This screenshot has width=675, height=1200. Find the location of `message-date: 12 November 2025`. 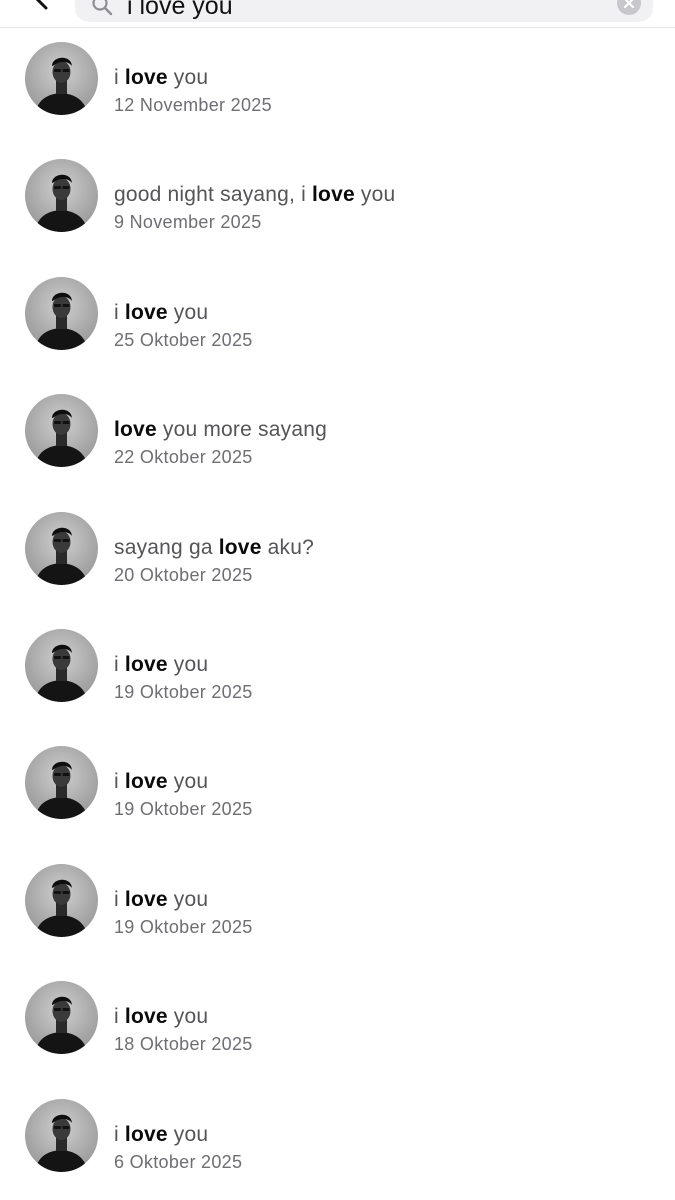

message-date: 12 November 2025 is located at coordinates (193, 105).